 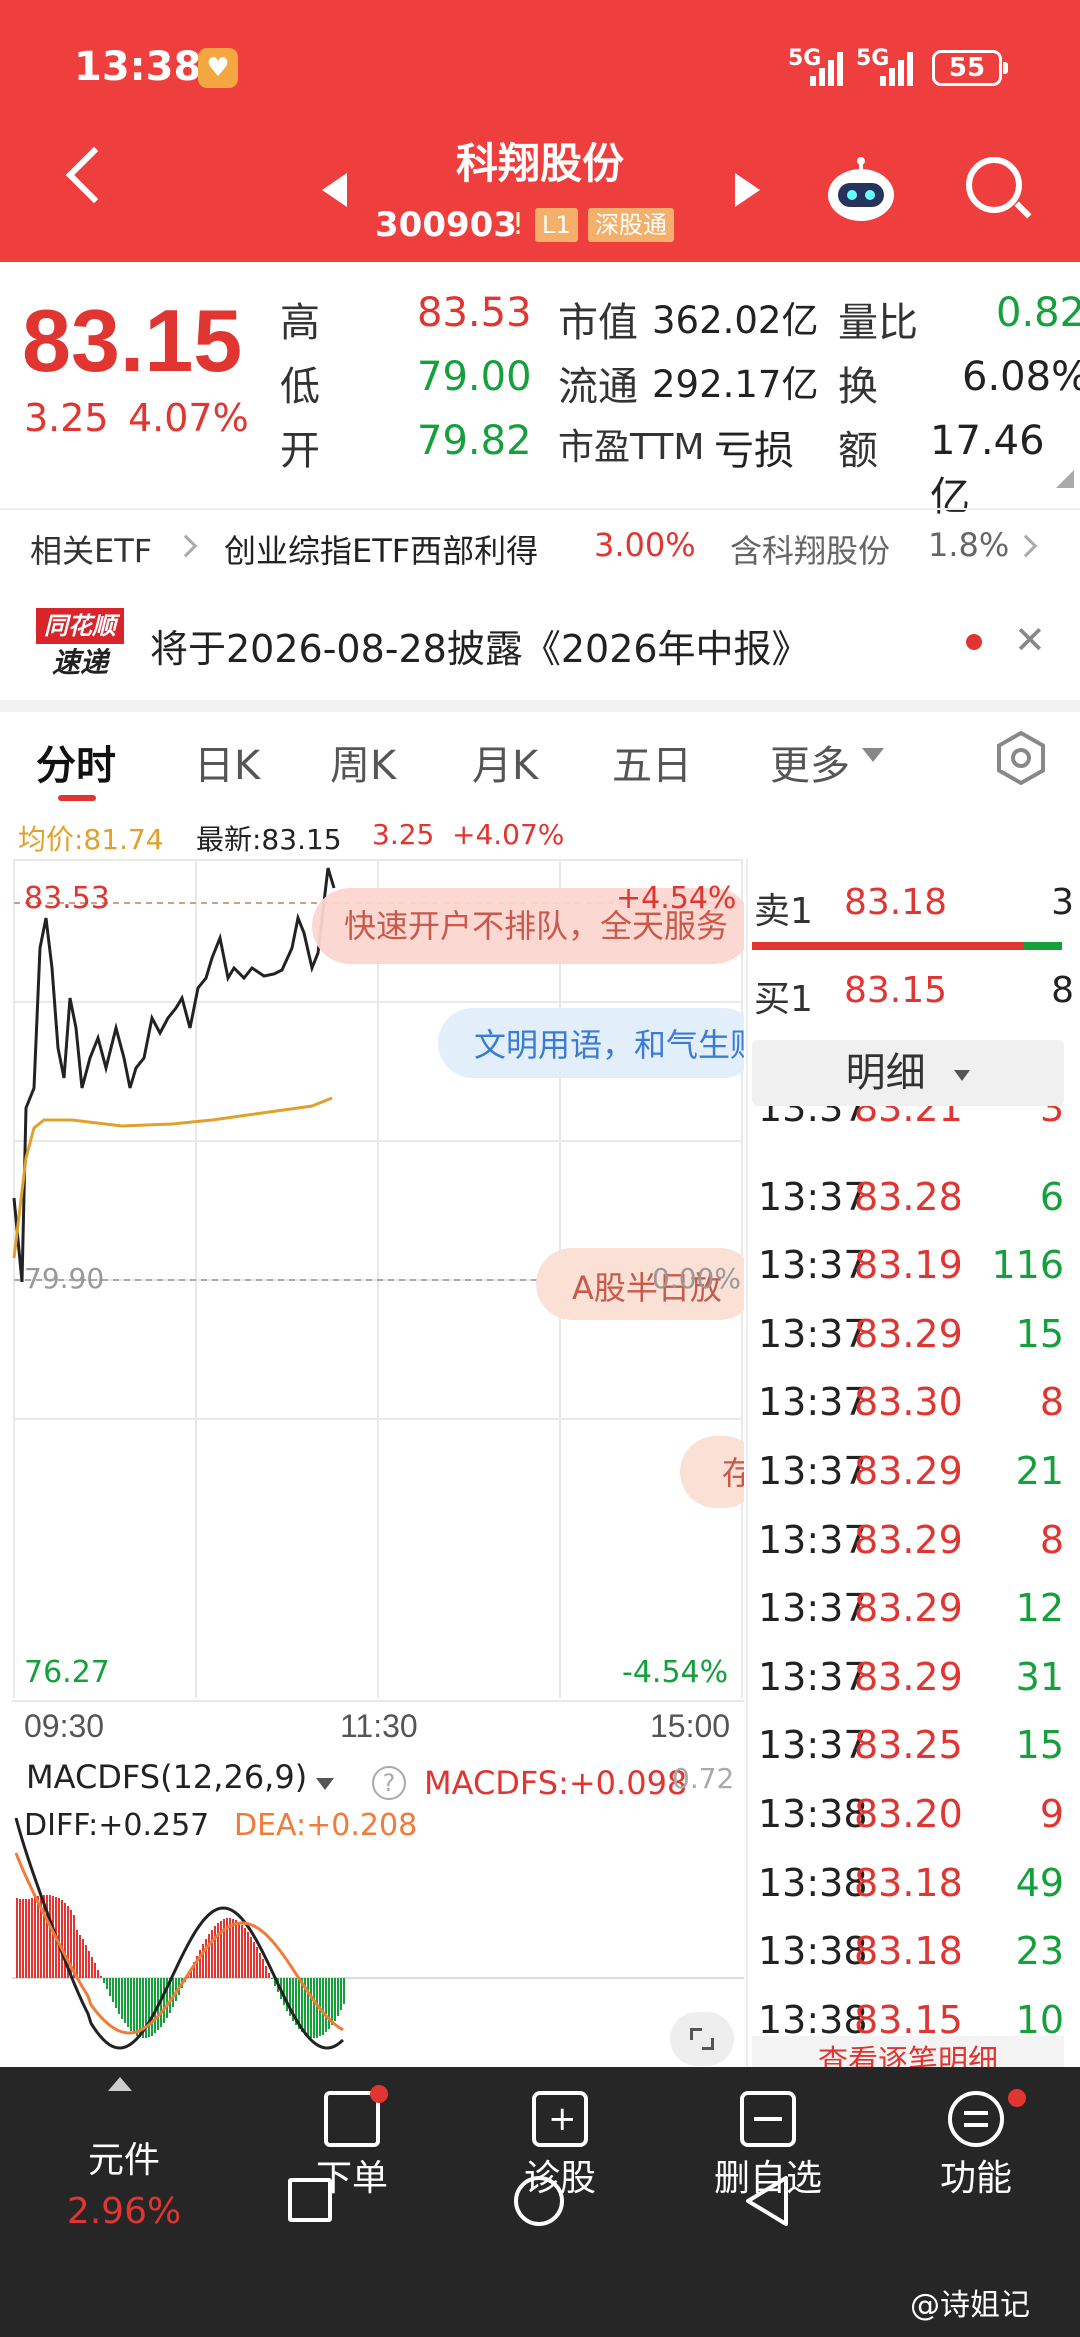 What do you see at coordinates (675, 1672) in the screenshot?
I see `chart-bottom-pct: -4.54%` at bounding box center [675, 1672].